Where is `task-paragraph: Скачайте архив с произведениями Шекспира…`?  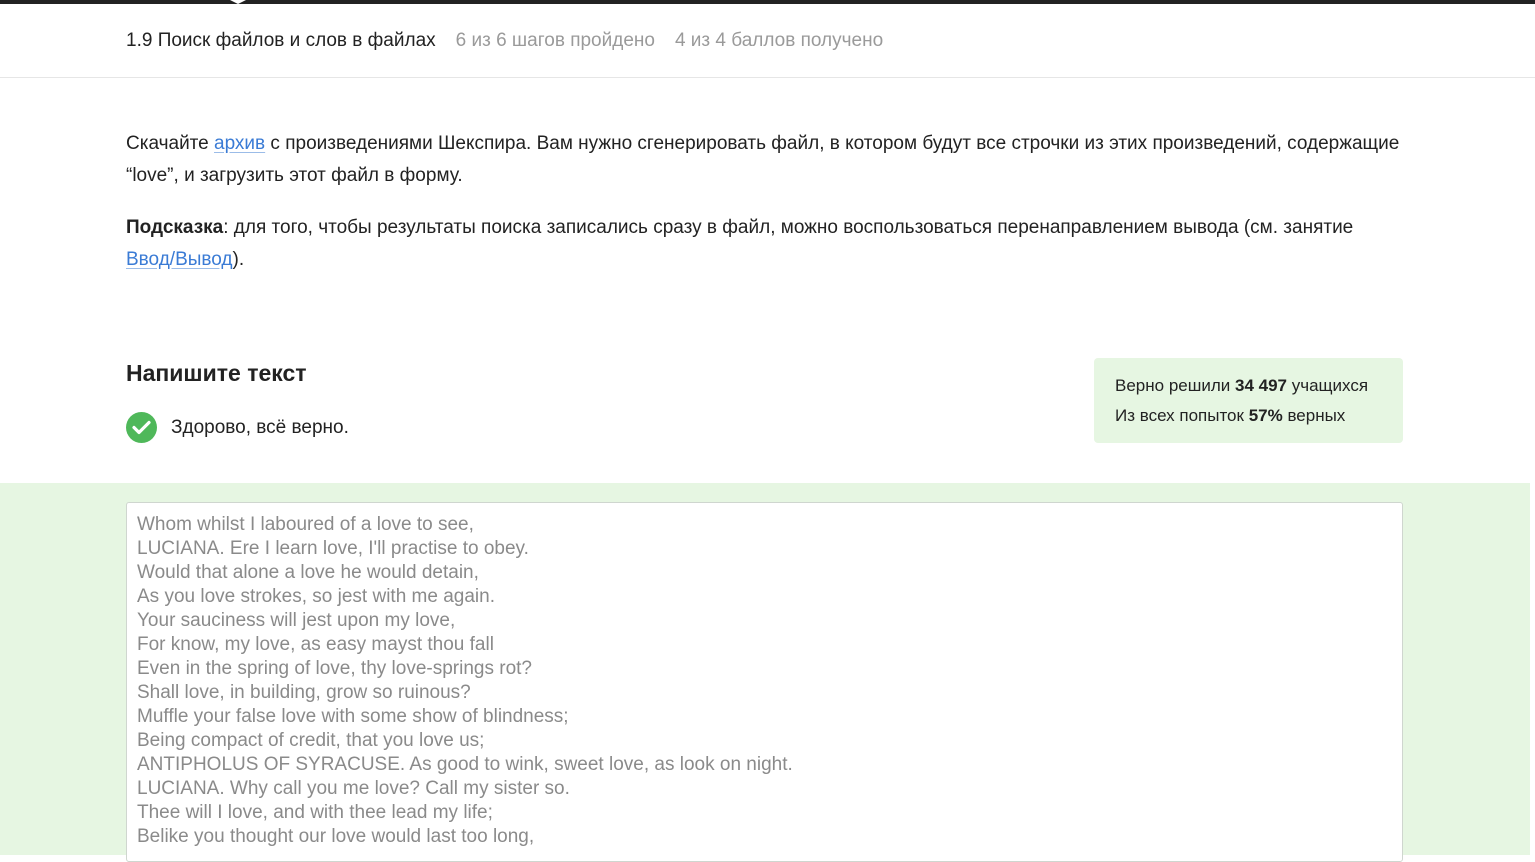 task-paragraph: Скачайте архив с произведениями Шекспира… is located at coordinates (763, 159).